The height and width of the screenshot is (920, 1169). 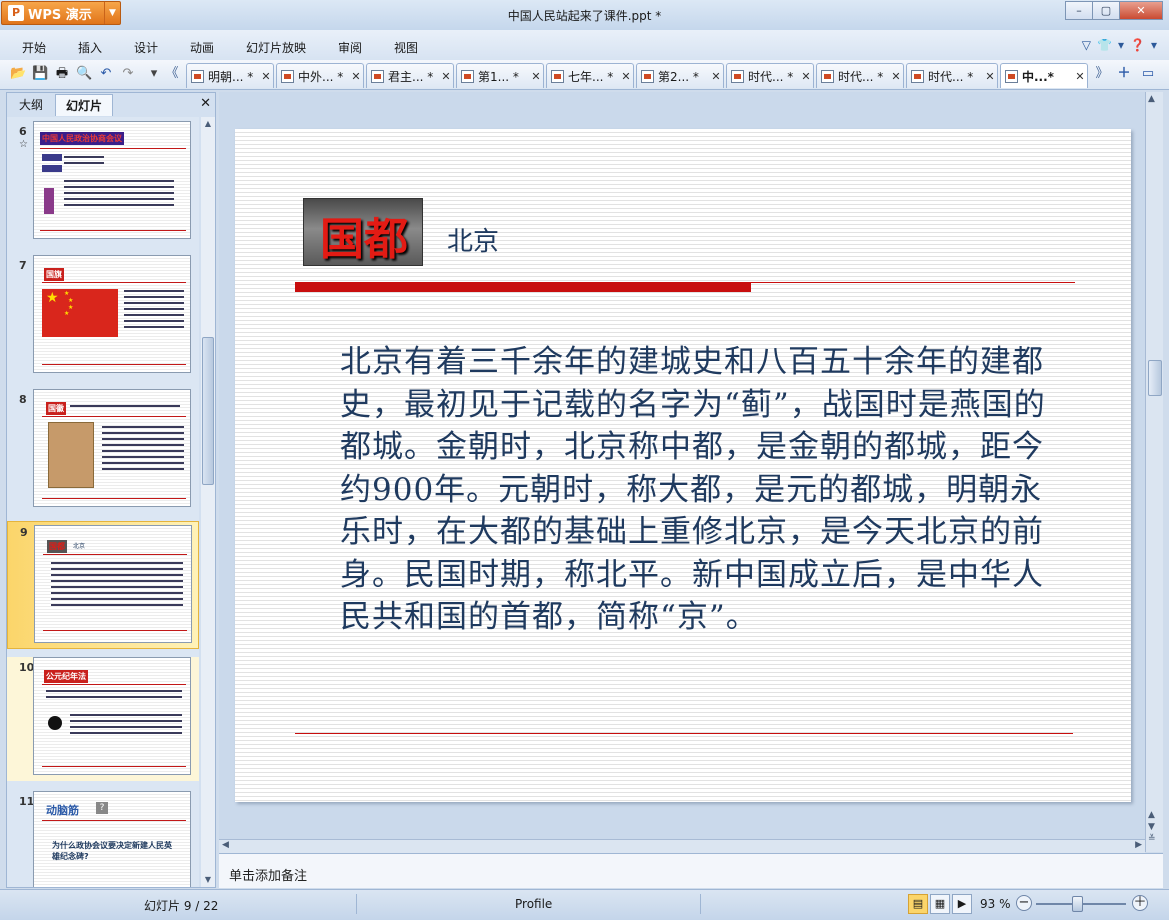 What do you see at coordinates (1154, 45) in the screenshot?
I see `help-chevron-icon: ▾` at bounding box center [1154, 45].